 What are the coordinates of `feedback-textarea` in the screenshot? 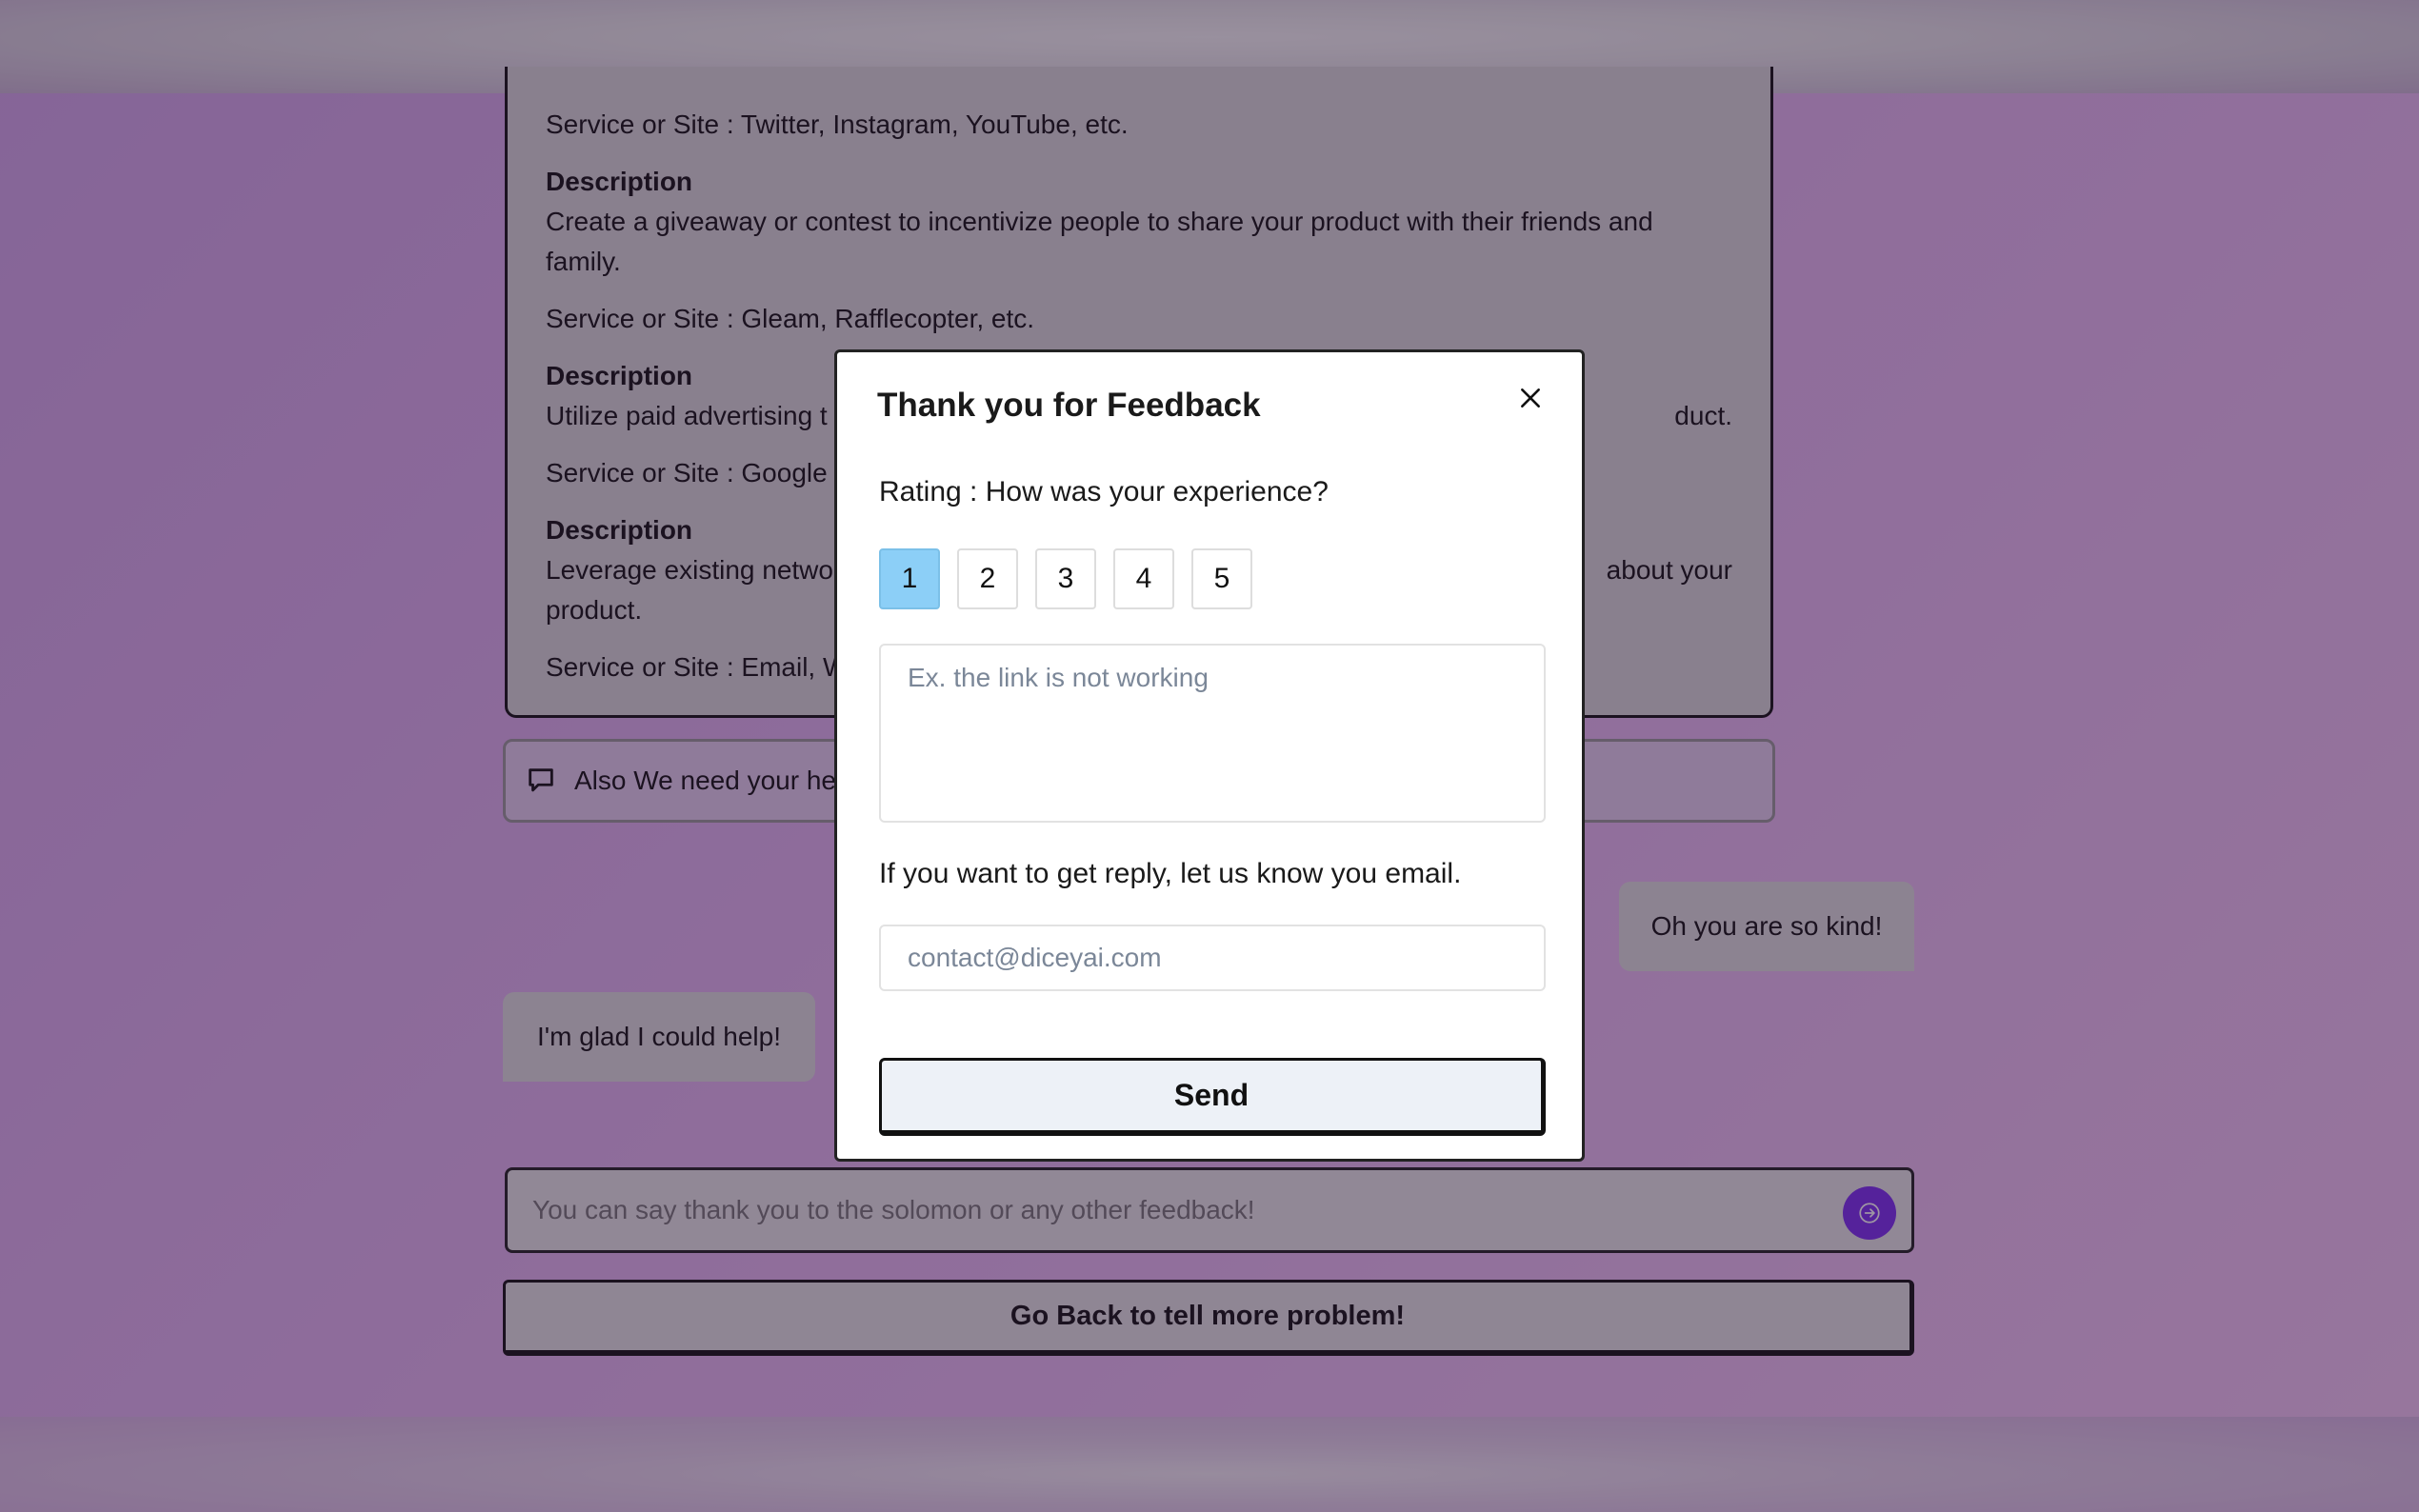 It's located at (1212, 733).